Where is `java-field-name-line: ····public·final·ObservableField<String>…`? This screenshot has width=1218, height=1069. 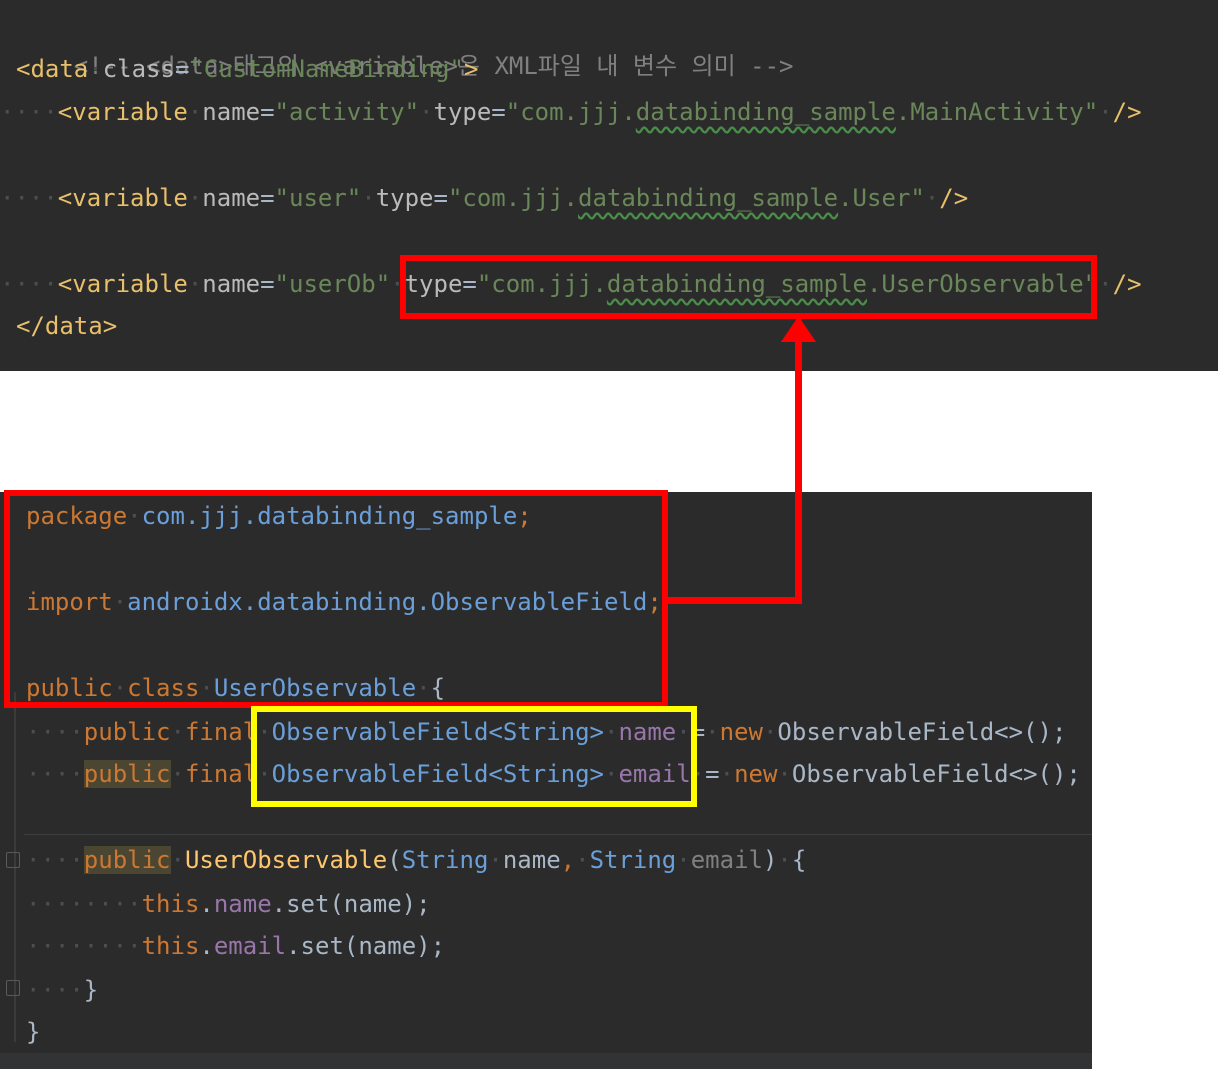
java-field-name-line: ····public·final·ObservableField<String>… is located at coordinates (546, 732).